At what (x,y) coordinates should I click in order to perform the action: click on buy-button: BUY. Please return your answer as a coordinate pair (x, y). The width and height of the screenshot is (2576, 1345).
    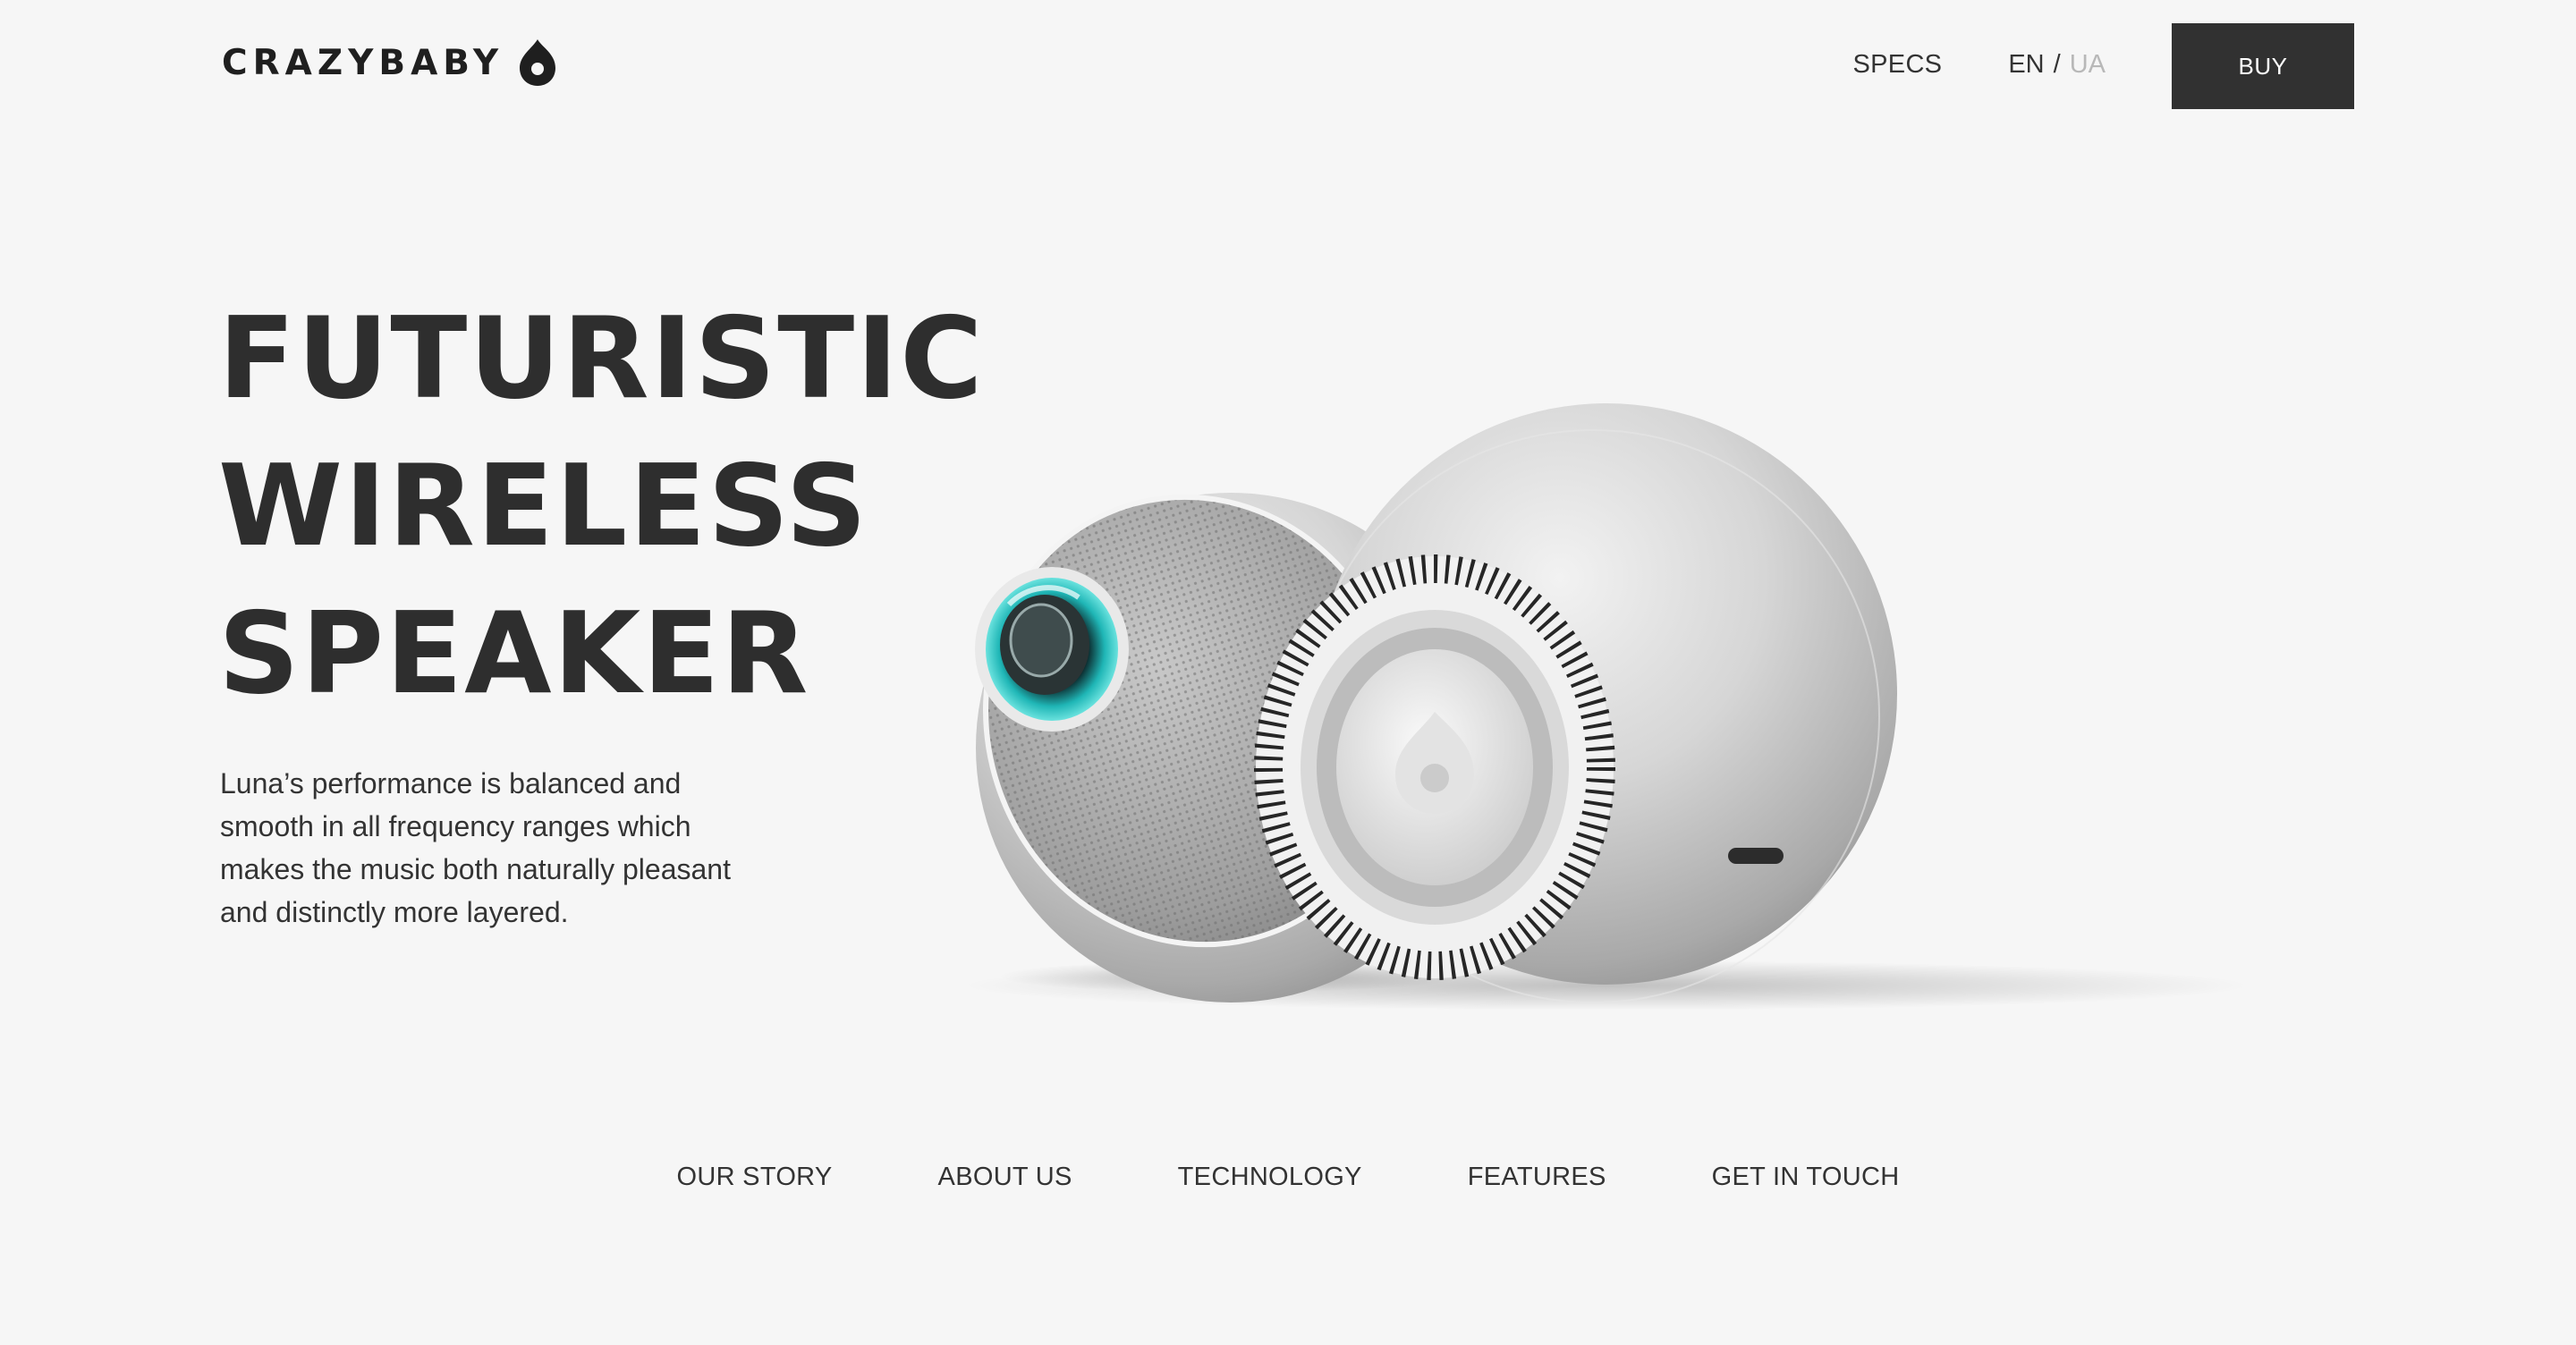
    Looking at the image, I should click on (2263, 66).